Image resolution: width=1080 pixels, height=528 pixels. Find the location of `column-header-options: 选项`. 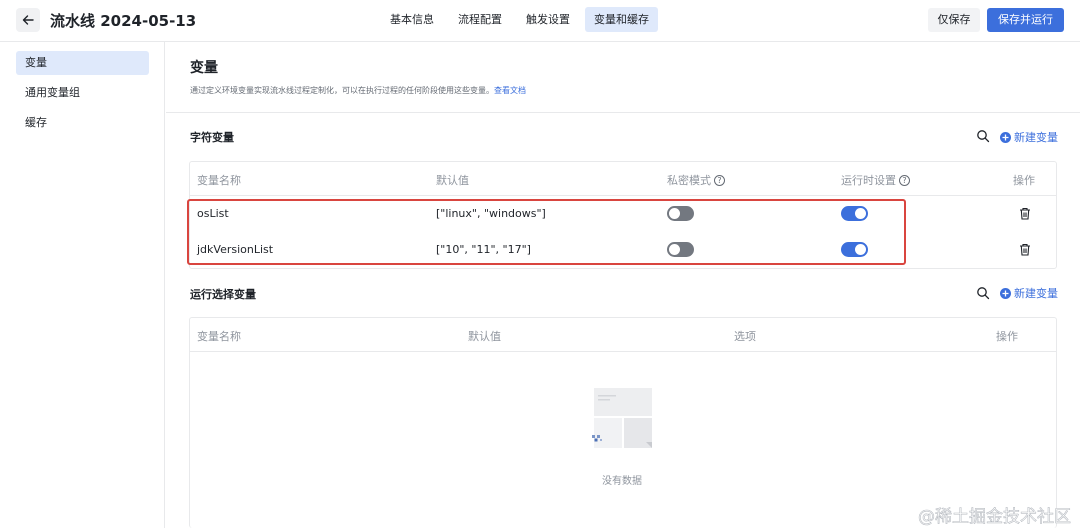

column-header-options: 选项 is located at coordinates (745, 336).